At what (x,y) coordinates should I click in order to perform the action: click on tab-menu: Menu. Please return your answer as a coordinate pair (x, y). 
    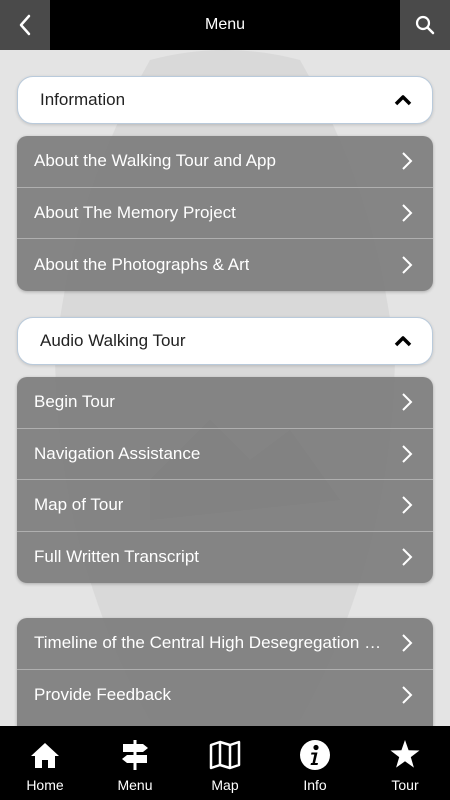
    Looking at the image, I should click on (135, 763).